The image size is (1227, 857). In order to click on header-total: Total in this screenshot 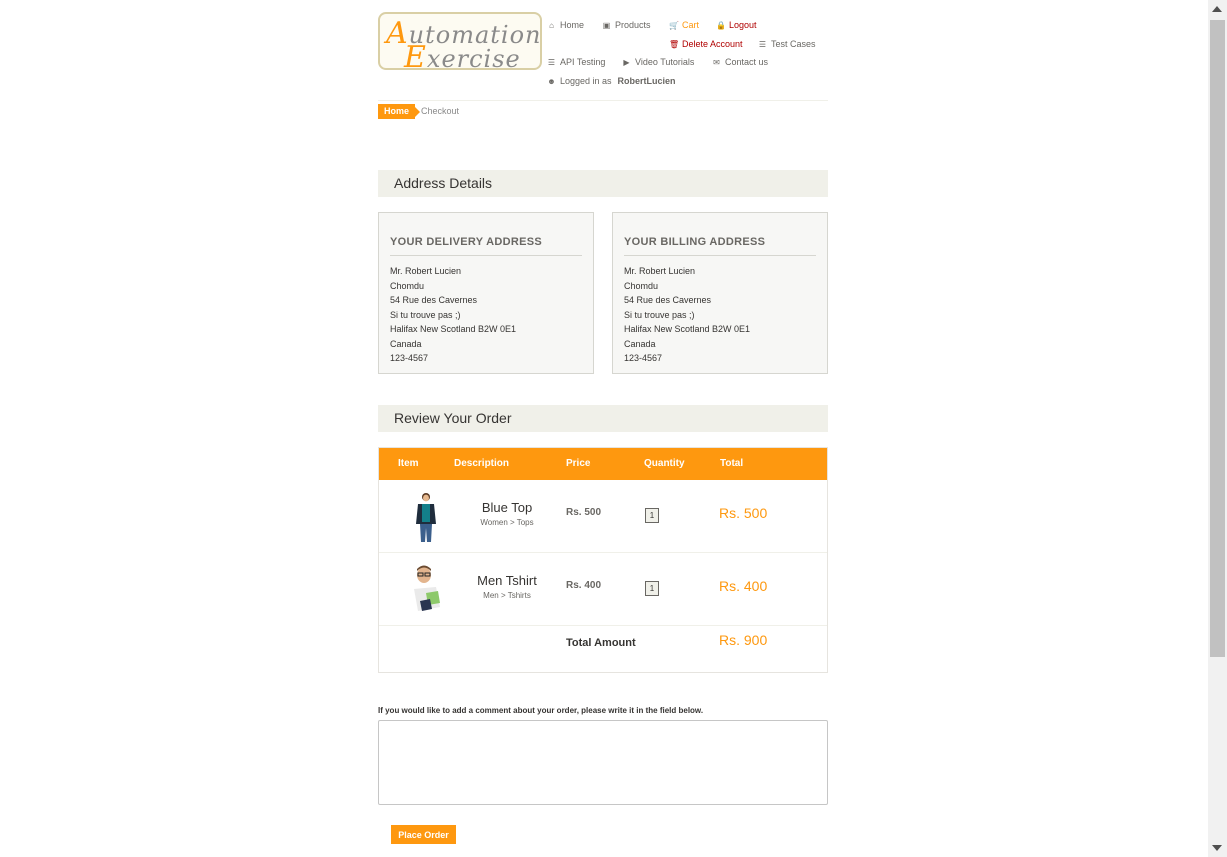, I will do `click(732, 463)`.